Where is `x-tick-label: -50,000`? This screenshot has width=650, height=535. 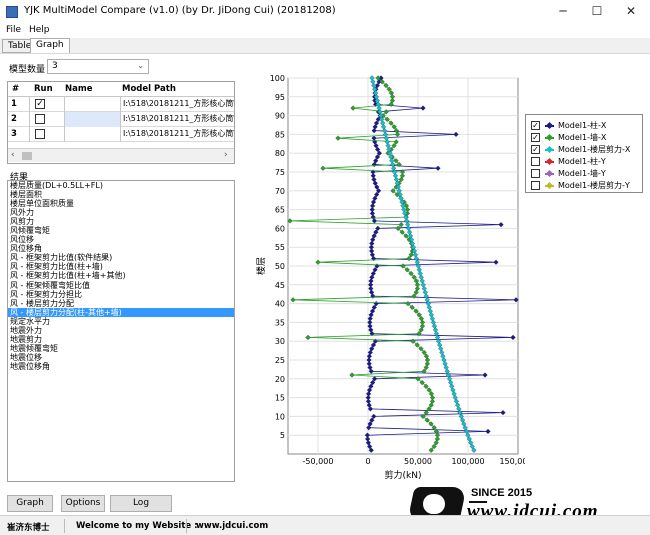 x-tick-label: -50,000 is located at coordinates (318, 461).